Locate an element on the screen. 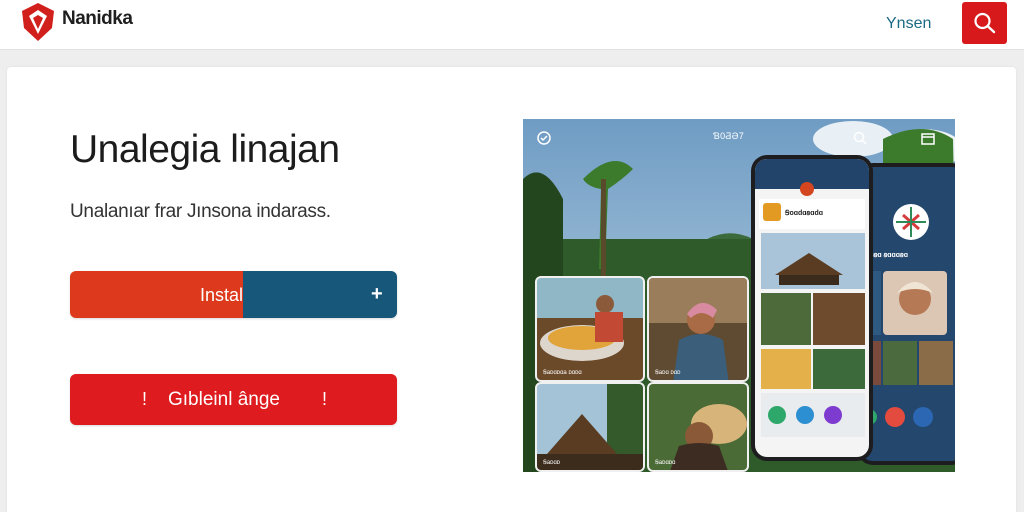 This screenshot has height=512, width=1024. plus-icon: + is located at coordinates (377, 294).